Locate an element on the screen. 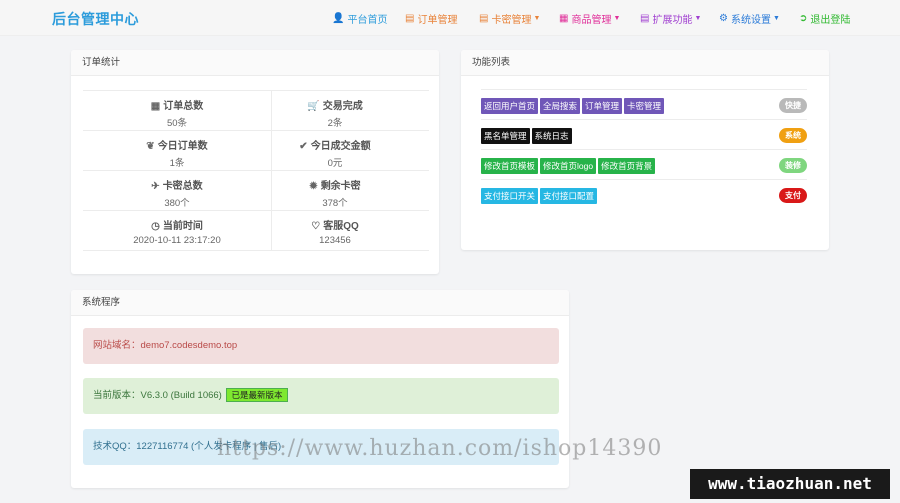  nav-goods: ▦ 商品管理 ▼ is located at coordinates (589, 18).